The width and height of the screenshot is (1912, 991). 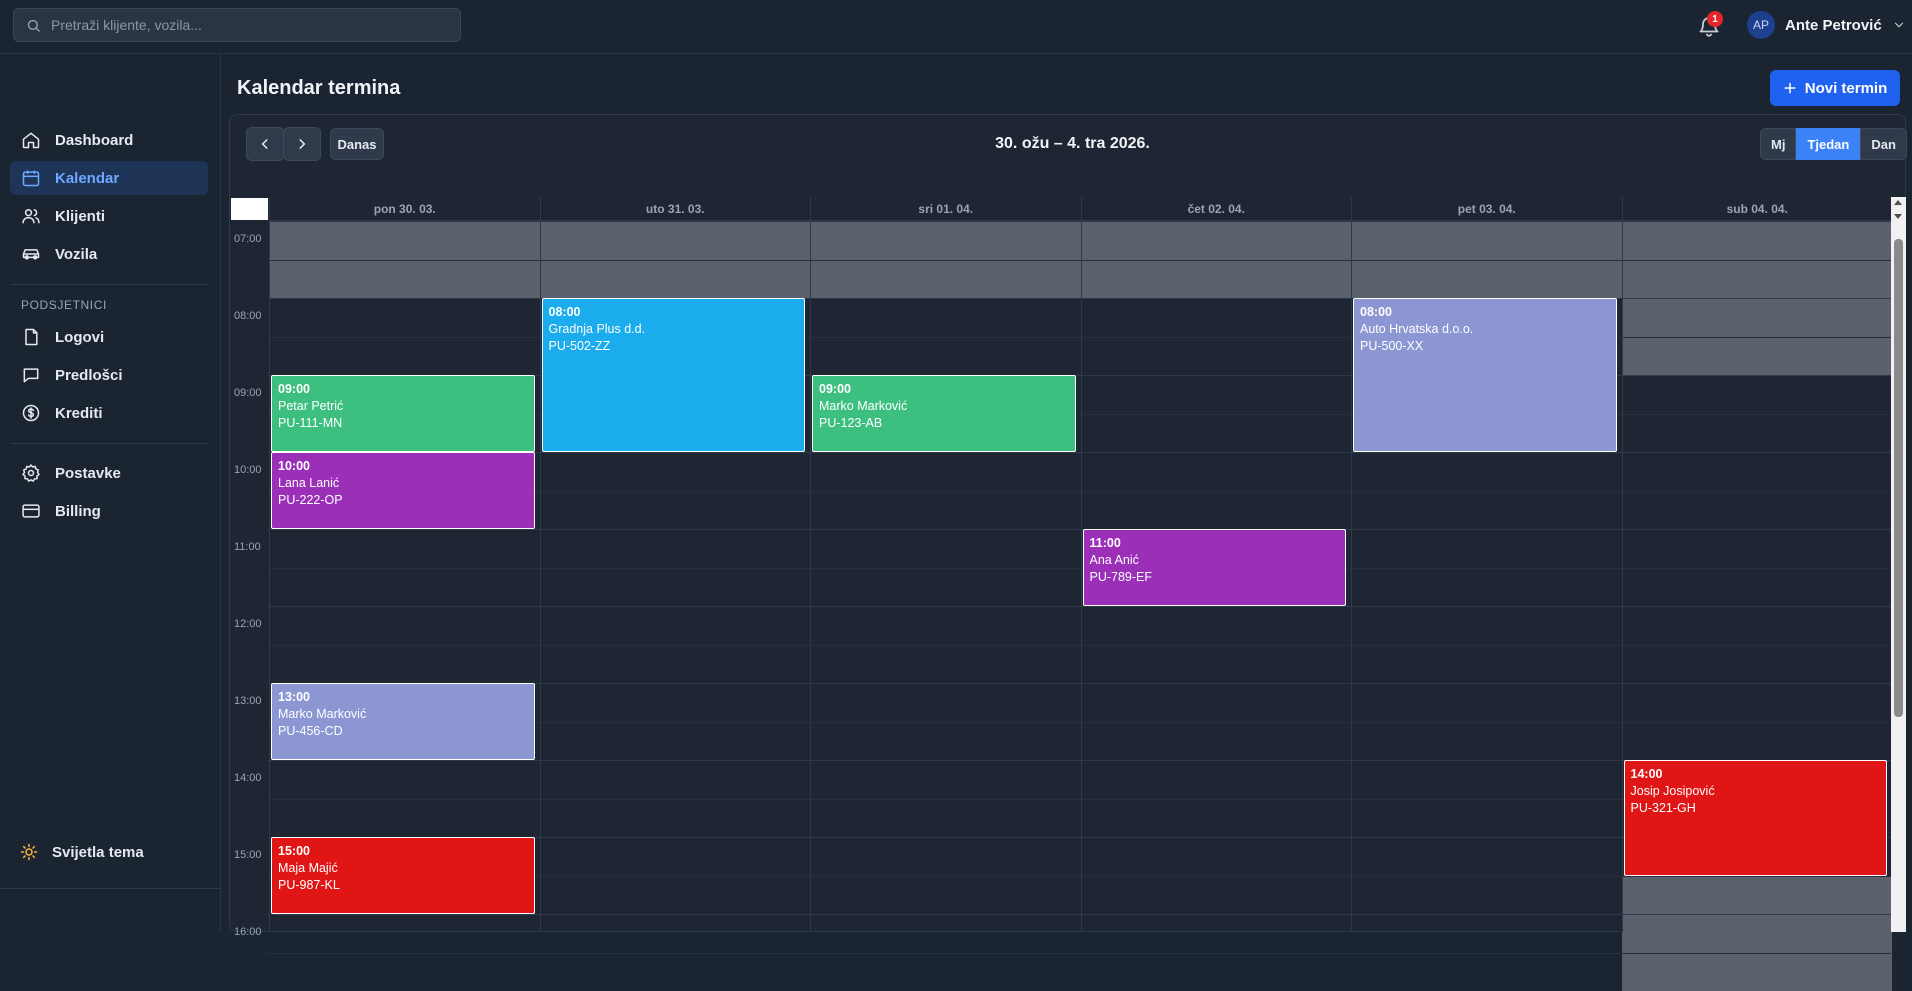 I want to click on sidebar-item-dashboard: Dashboard, so click(x=109, y=140).